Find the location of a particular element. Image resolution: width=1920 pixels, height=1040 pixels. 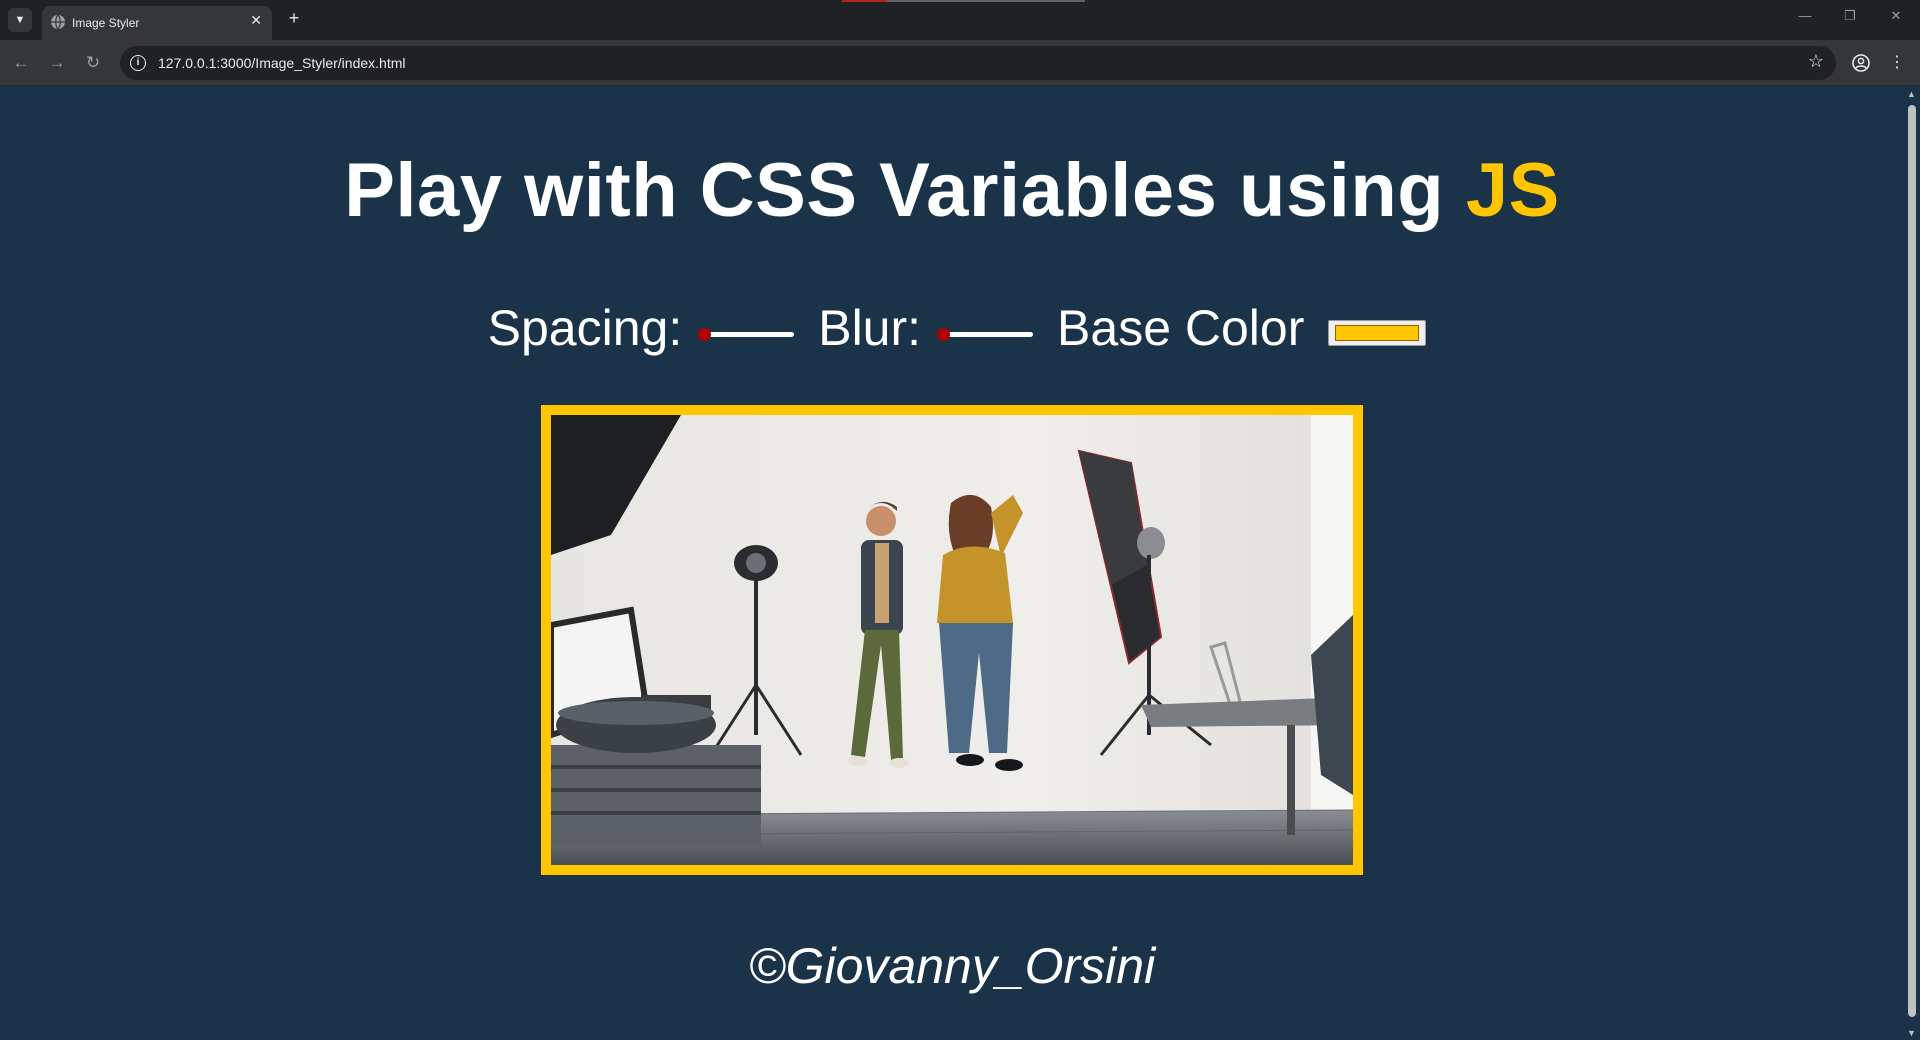

controls-bar: Spacing: Blur: Base Color is located at coordinates (952, 328).